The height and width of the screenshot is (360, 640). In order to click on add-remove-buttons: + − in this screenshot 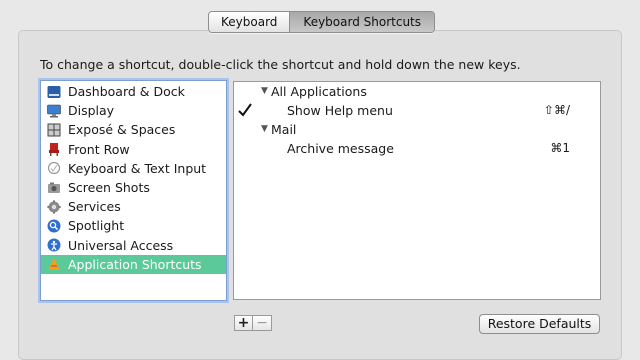, I will do `click(253, 323)`.